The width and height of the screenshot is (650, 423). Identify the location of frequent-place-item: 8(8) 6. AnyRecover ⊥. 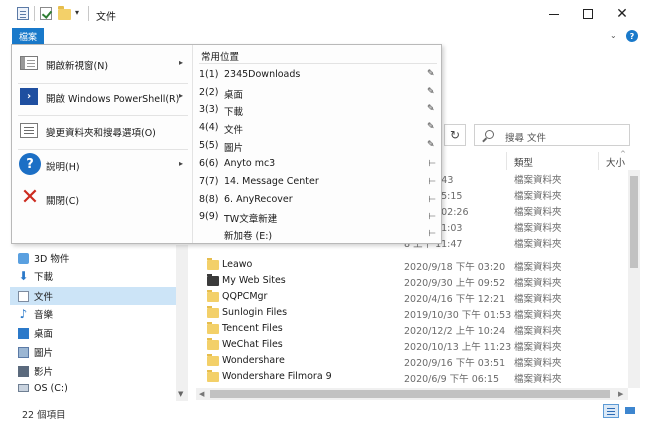
(317, 200).